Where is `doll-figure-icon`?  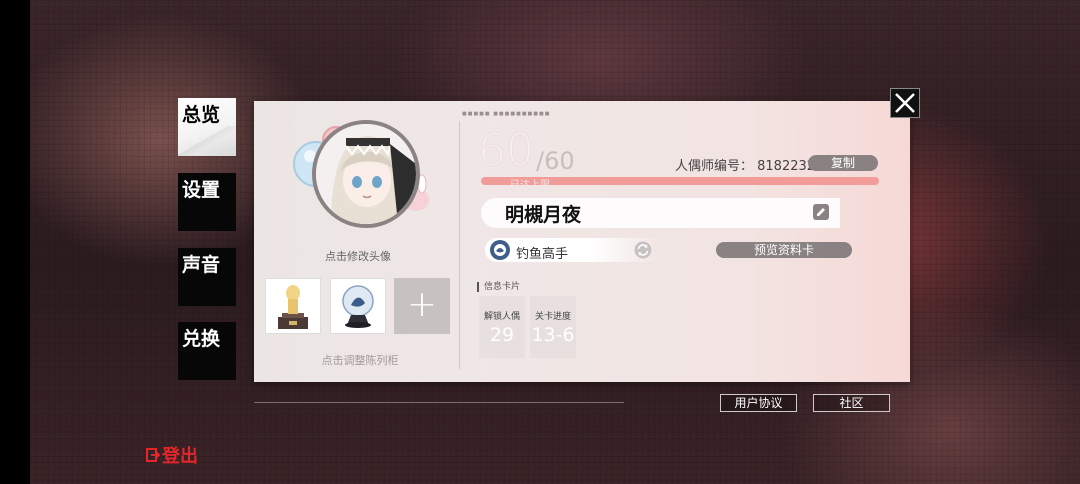 doll-figure-icon is located at coordinates (293, 307).